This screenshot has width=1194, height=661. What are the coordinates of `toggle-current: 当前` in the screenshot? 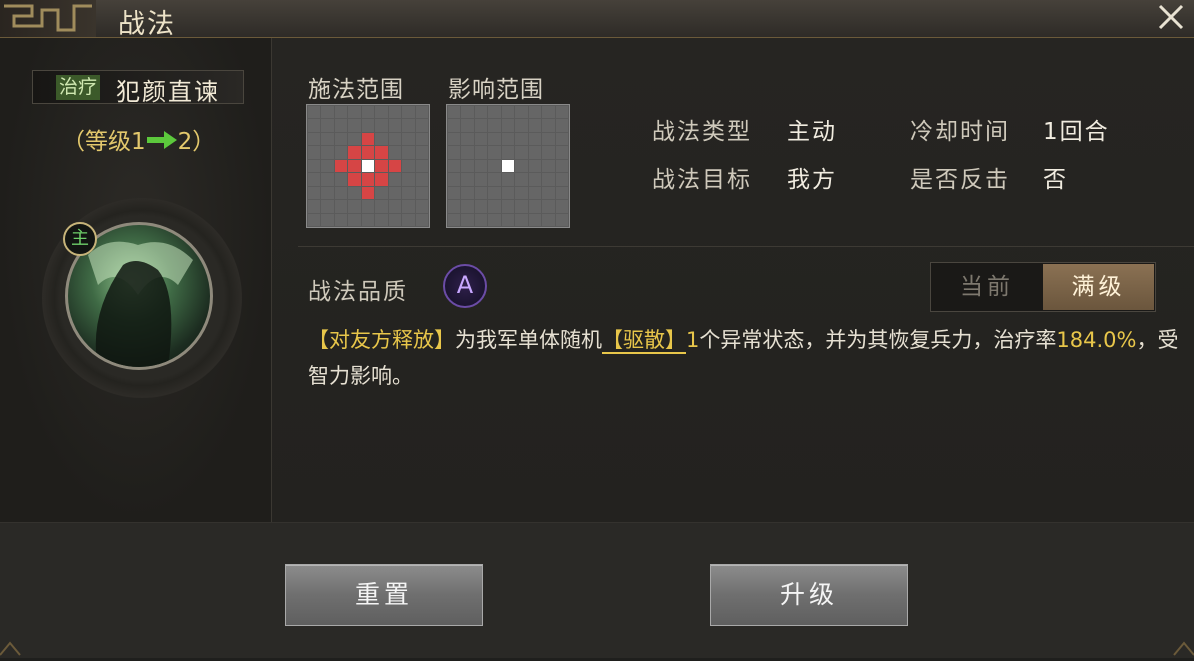 It's located at (987, 287).